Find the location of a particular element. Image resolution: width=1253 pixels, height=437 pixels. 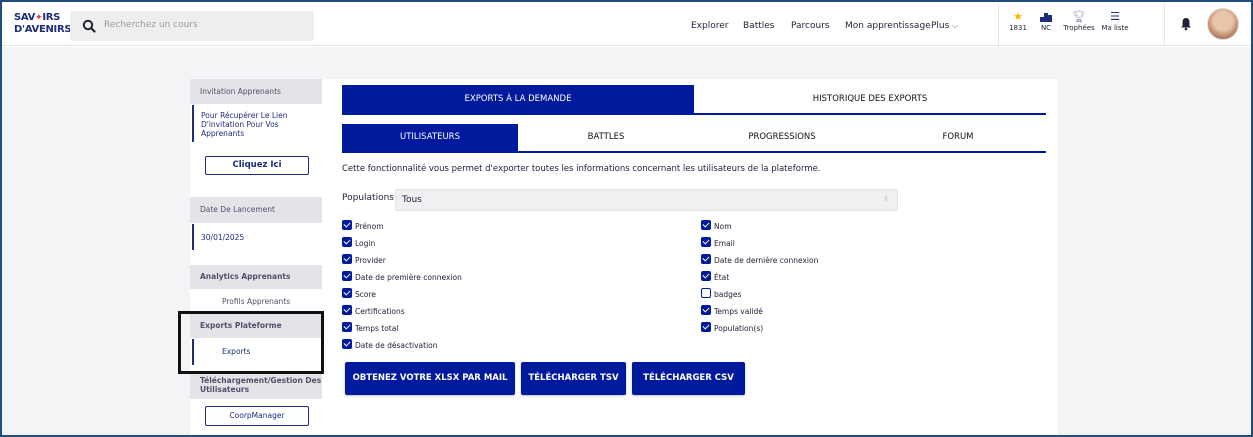

sidebar-analytics-title: Analytics Apprenants is located at coordinates (256, 277).